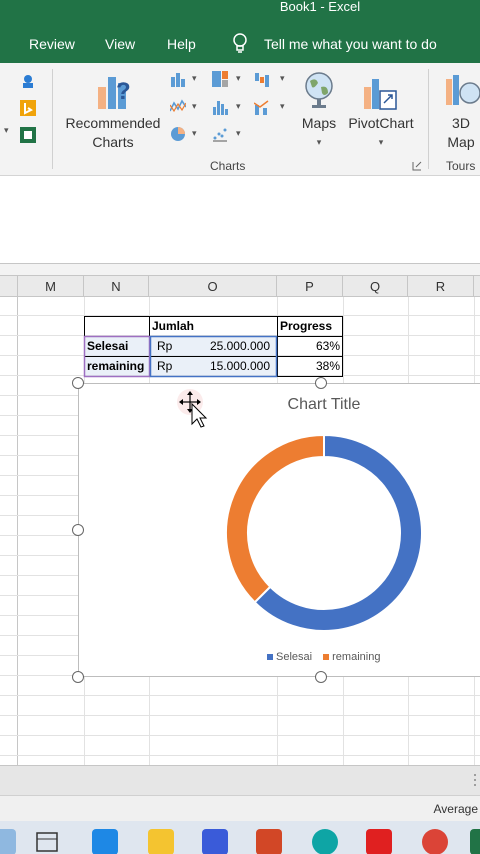  I want to click on header-progress: Progress, so click(306, 326).